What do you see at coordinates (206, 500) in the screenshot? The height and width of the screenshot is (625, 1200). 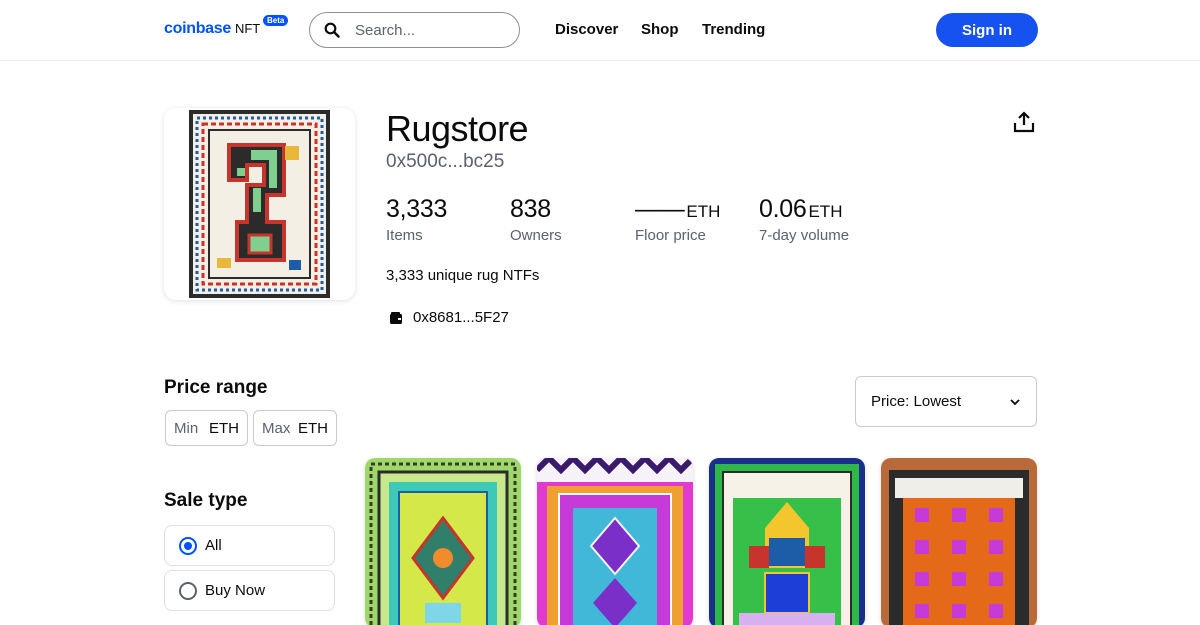 I see `sale-type-title: Sale type` at bounding box center [206, 500].